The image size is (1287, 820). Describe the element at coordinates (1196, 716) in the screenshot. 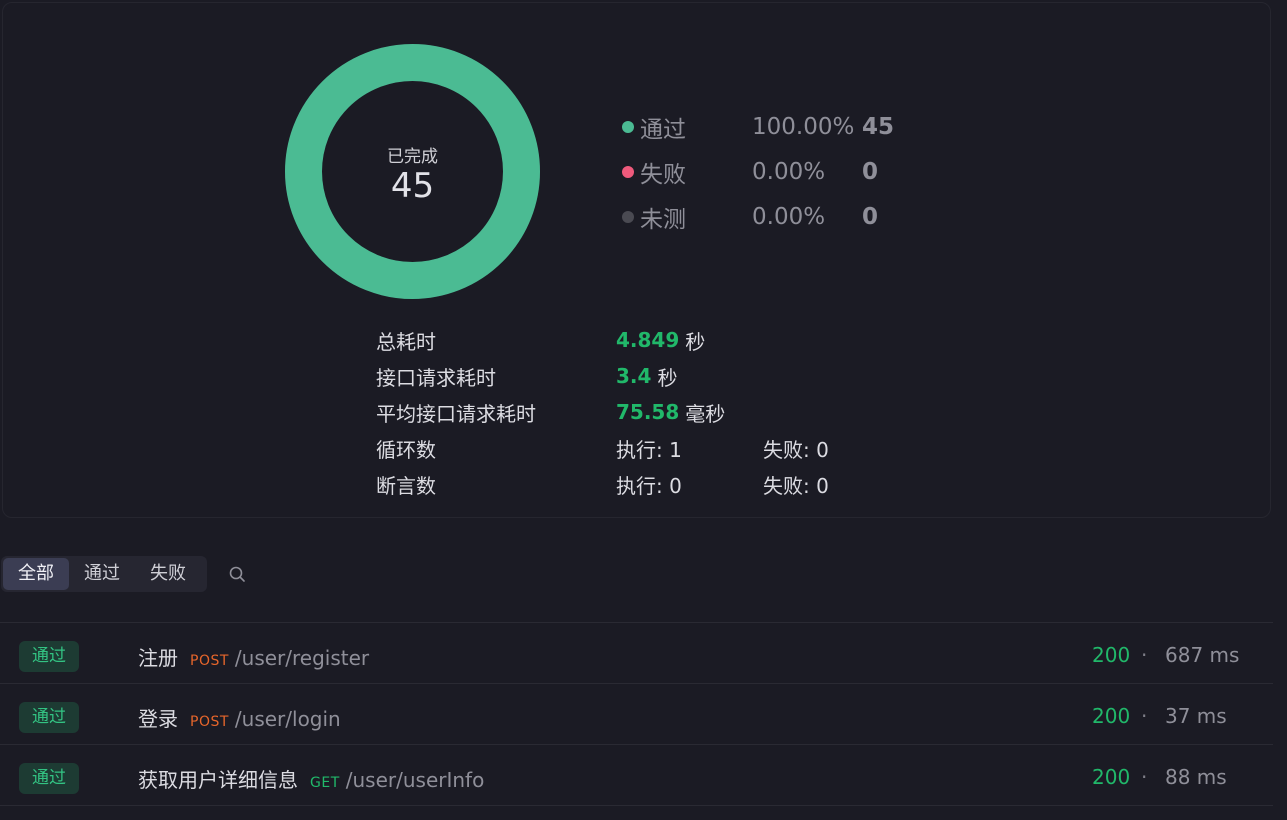

I see `response-time: 37 ms` at that location.